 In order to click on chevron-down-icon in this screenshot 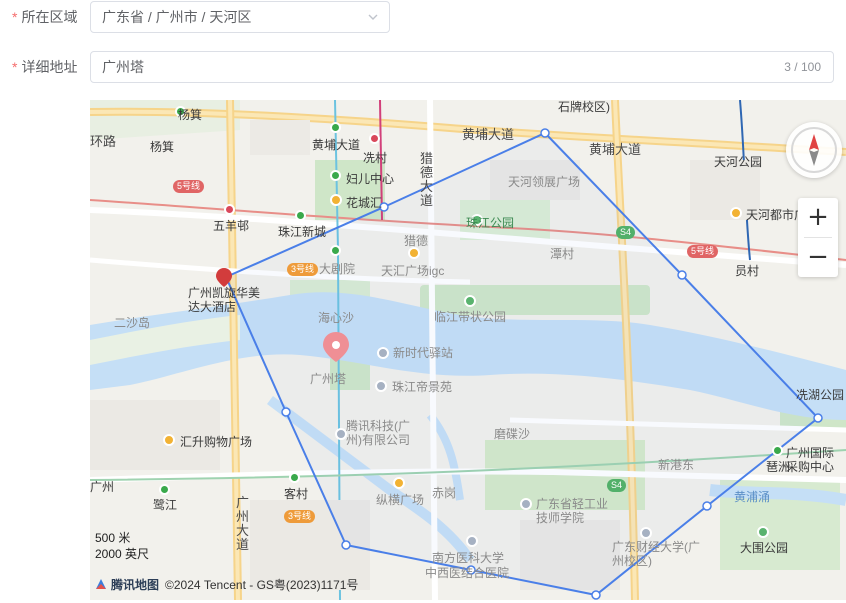, I will do `click(373, 17)`.